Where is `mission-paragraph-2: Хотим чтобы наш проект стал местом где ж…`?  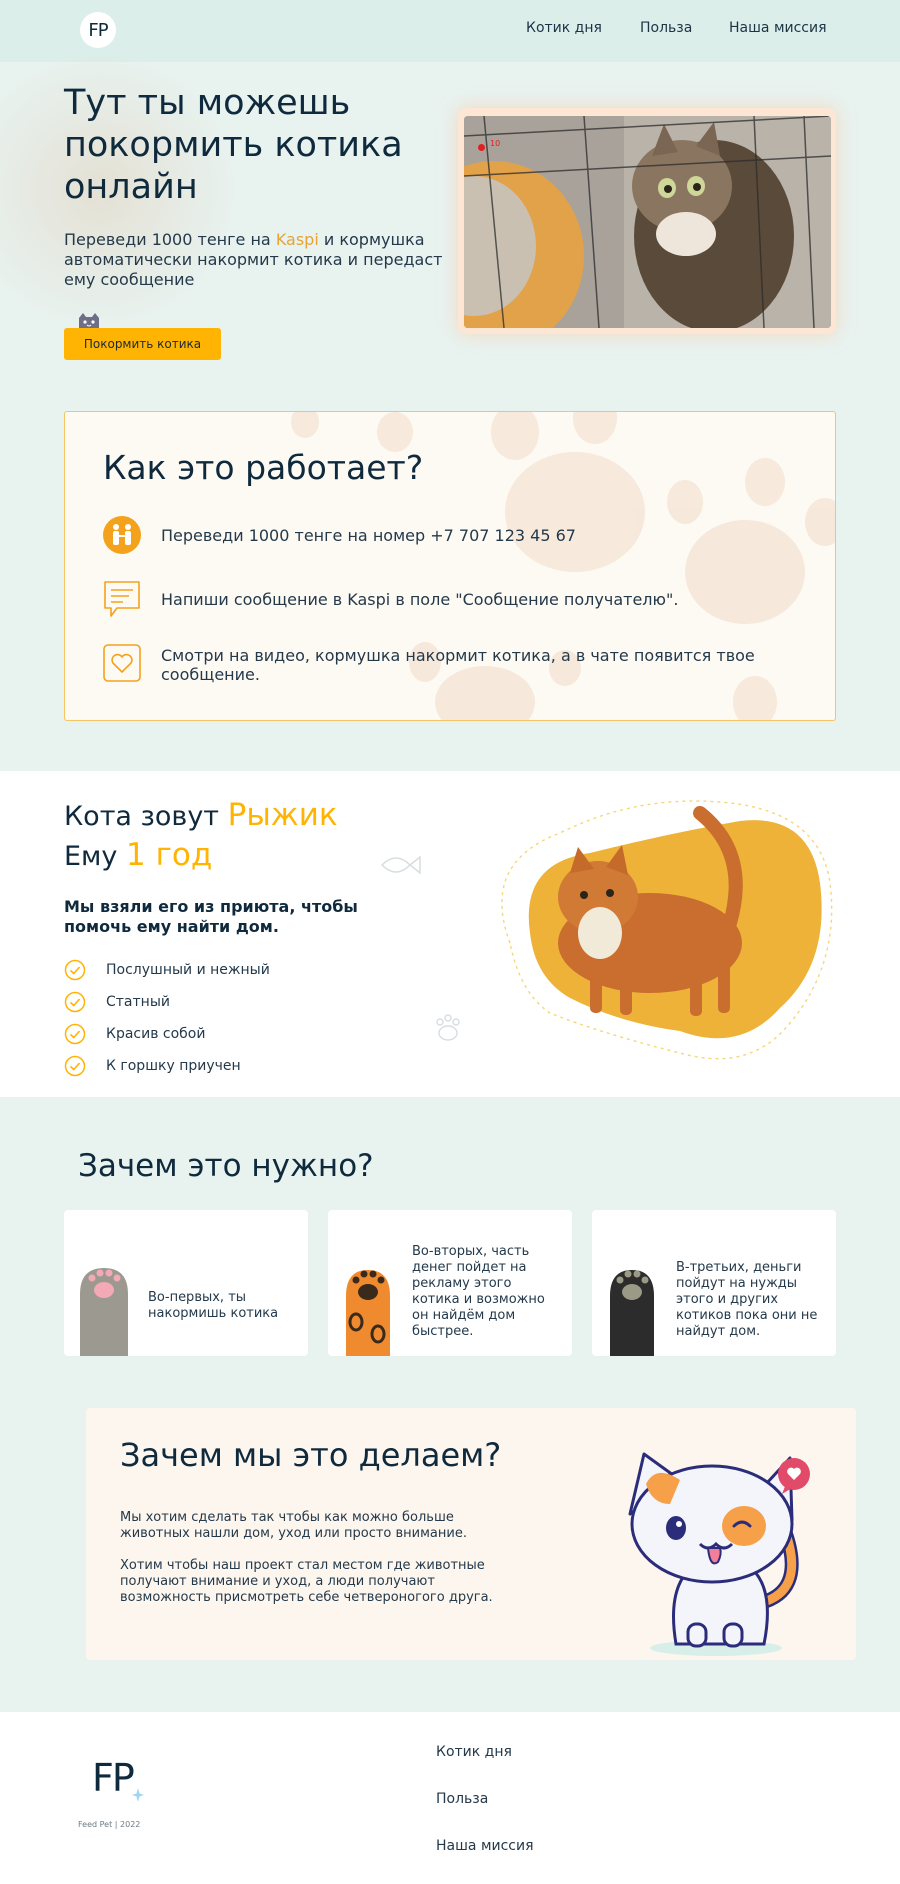
mission-paragraph-2: Хотим чтобы наш проект стал местом где ж… is located at coordinates (306, 1581).